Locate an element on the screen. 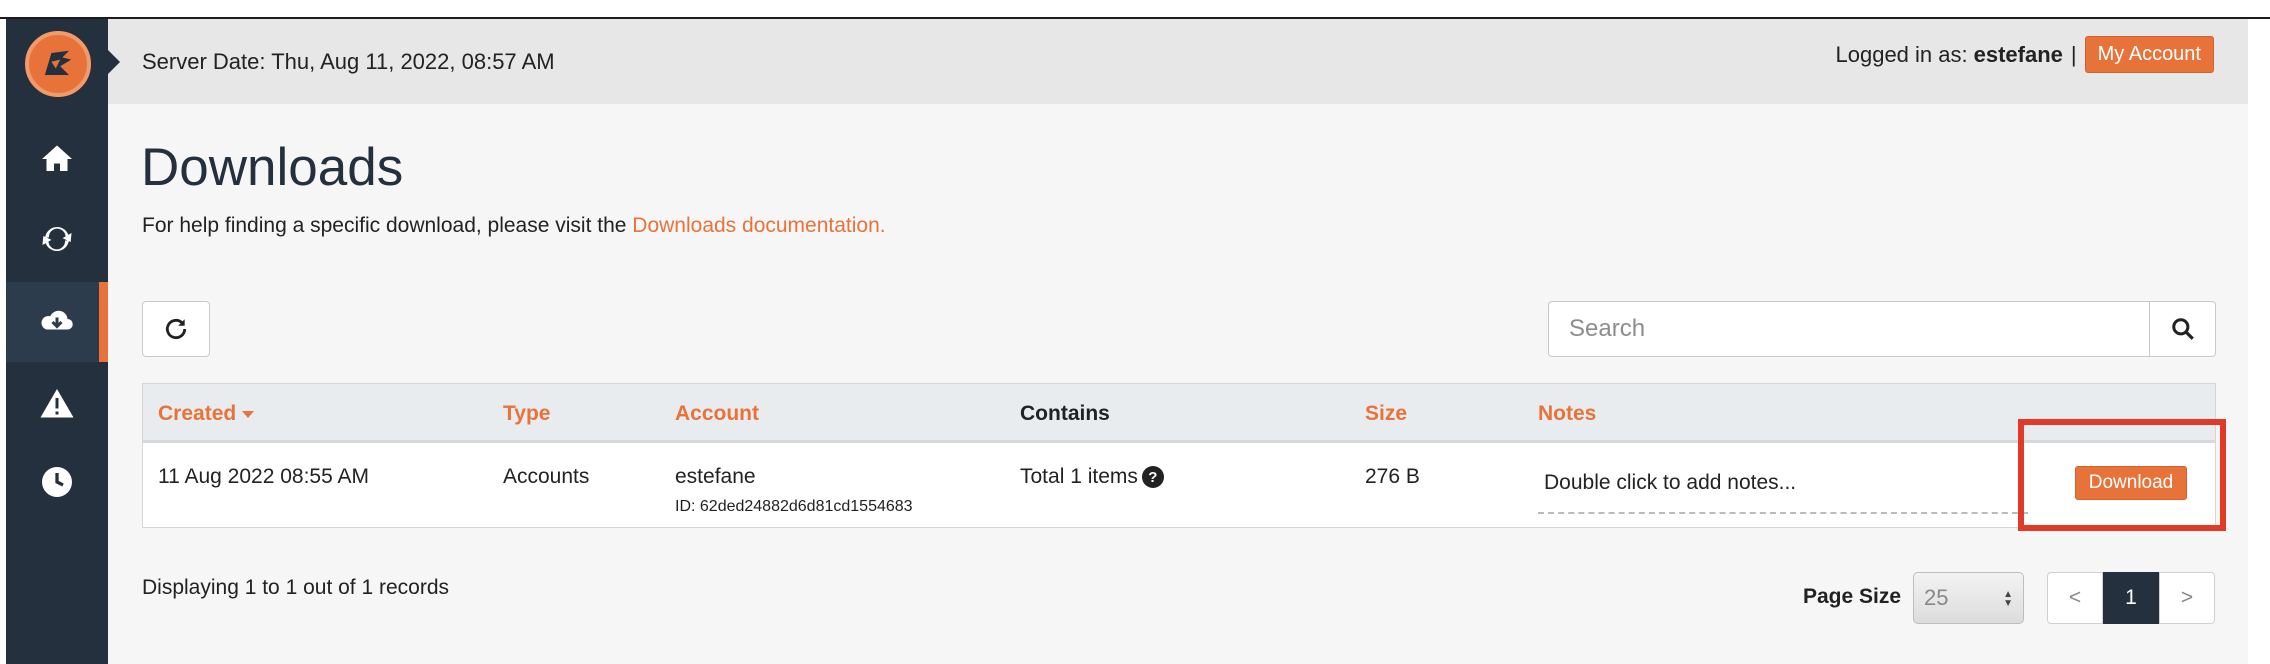 This screenshot has height=664, width=2270. sidebar-item-history is located at coordinates (57, 482).